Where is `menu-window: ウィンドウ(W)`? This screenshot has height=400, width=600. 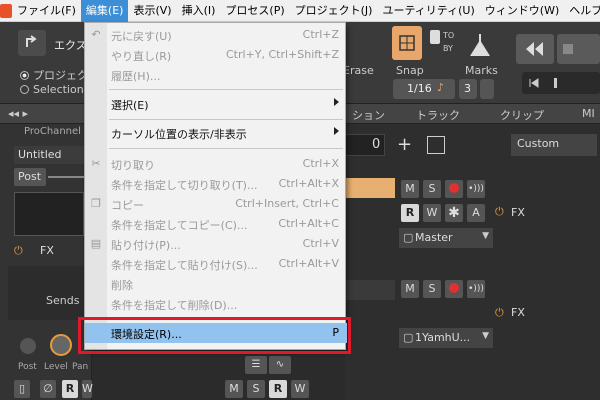
menu-window: ウィンドウ(W) is located at coordinates (522, 11).